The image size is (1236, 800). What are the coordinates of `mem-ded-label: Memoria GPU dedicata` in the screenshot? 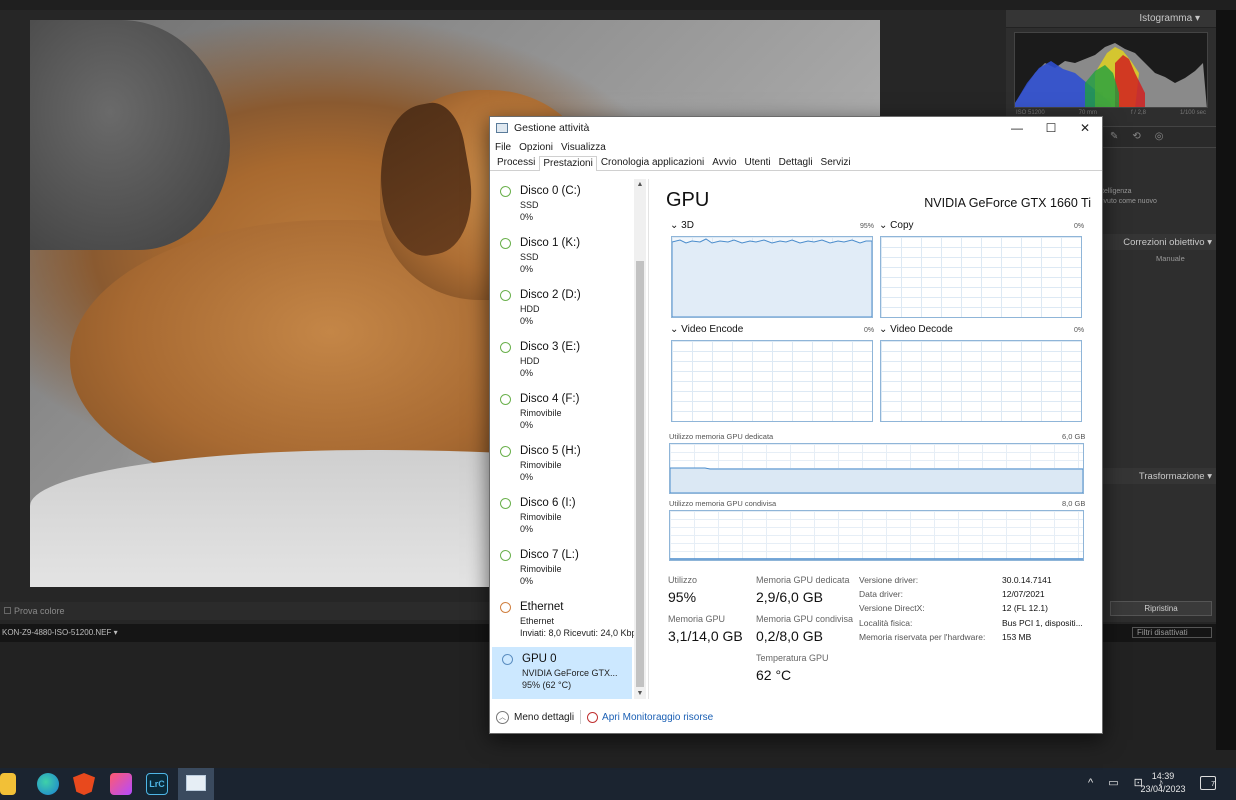 It's located at (803, 580).